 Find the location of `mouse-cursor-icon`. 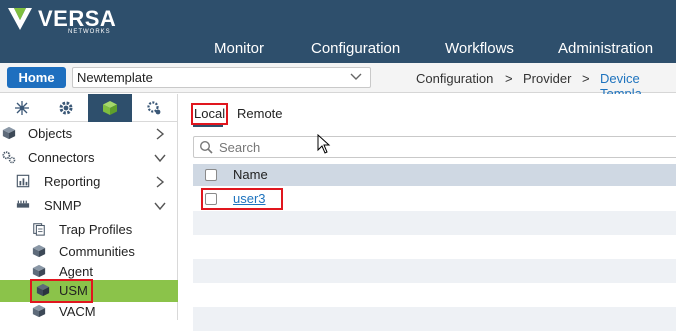

mouse-cursor-icon is located at coordinates (324, 144).